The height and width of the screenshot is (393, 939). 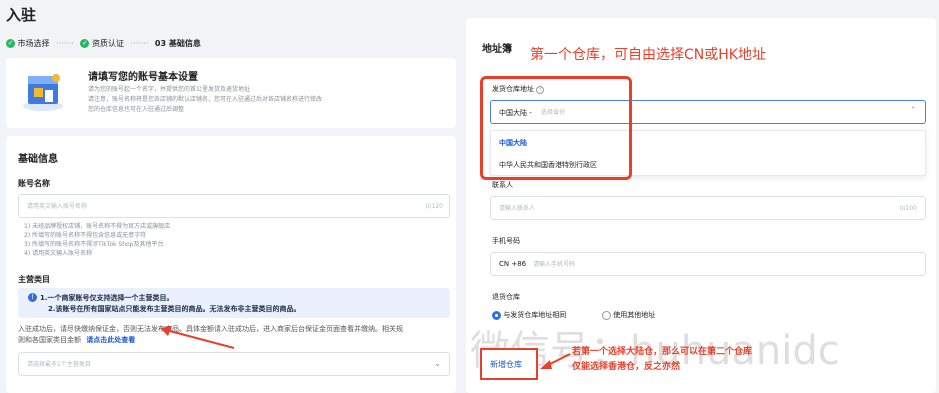 What do you see at coordinates (58, 253) in the screenshot?
I see `rule-line: 4) 请用英文输入账号名称` at bounding box center [58, 253].